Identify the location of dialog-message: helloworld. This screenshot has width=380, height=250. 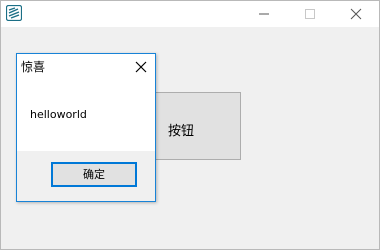
(58, 114).